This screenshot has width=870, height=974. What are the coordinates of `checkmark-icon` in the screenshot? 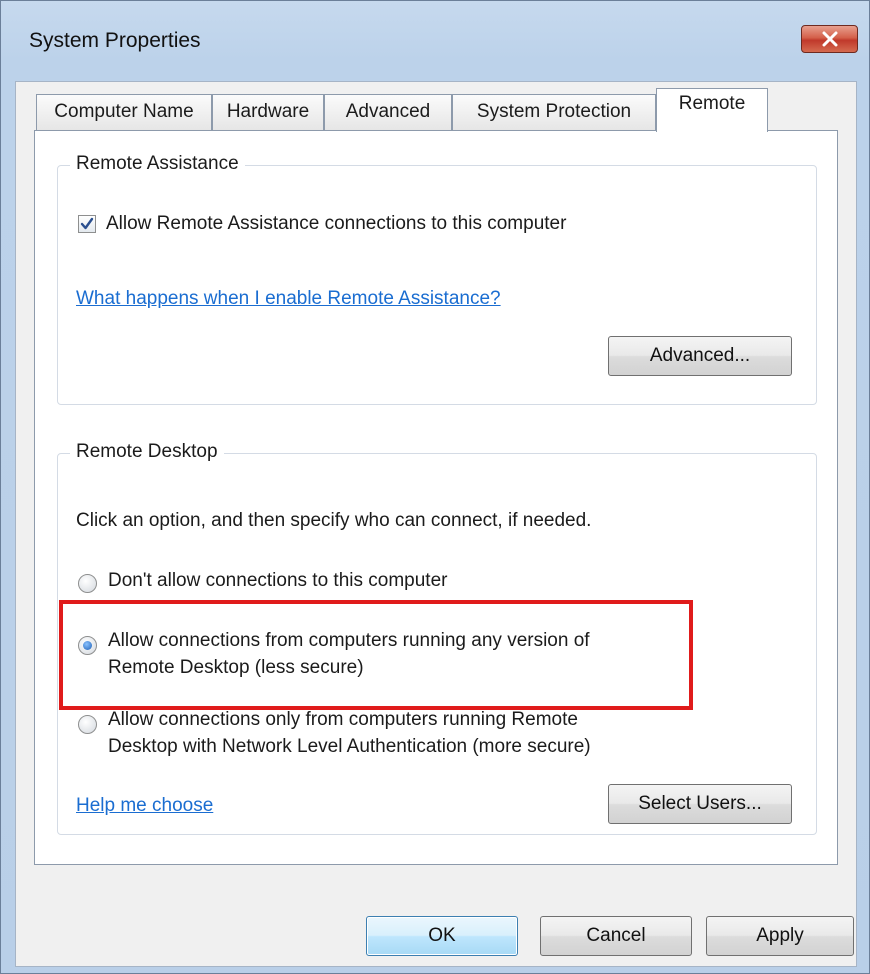 It's located at (87, 223).